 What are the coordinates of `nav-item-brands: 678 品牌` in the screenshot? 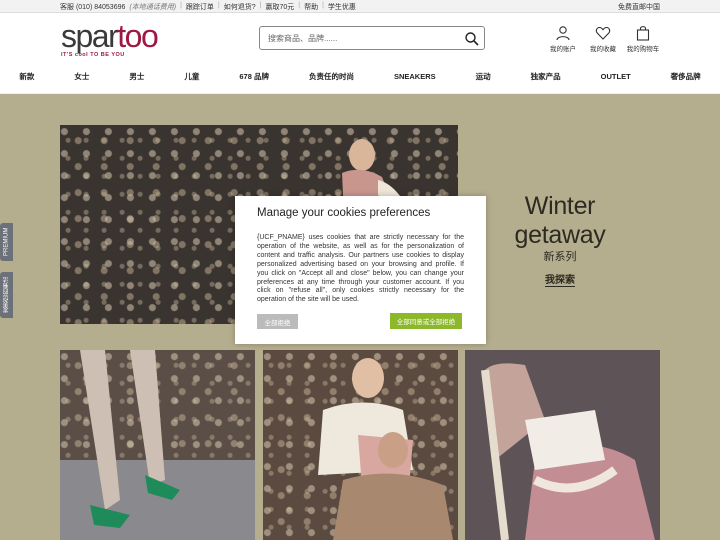 It's located at (254, 80).